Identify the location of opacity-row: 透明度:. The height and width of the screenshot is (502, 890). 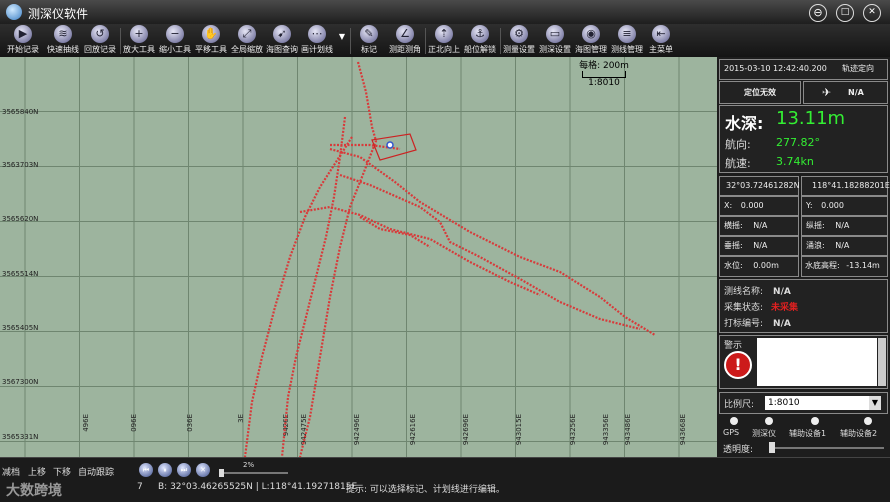
(803, 448).